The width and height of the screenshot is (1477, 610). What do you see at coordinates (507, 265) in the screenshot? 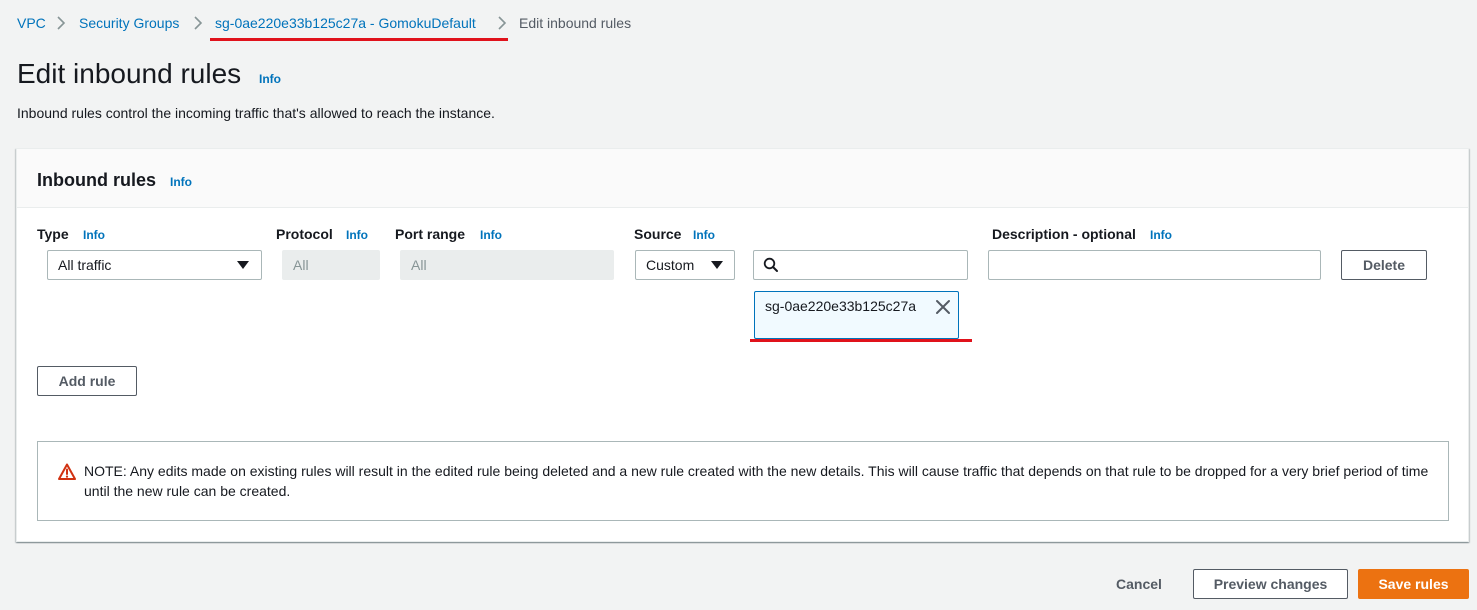
I see `port-range-field: All` at bounding box center [507, 265].